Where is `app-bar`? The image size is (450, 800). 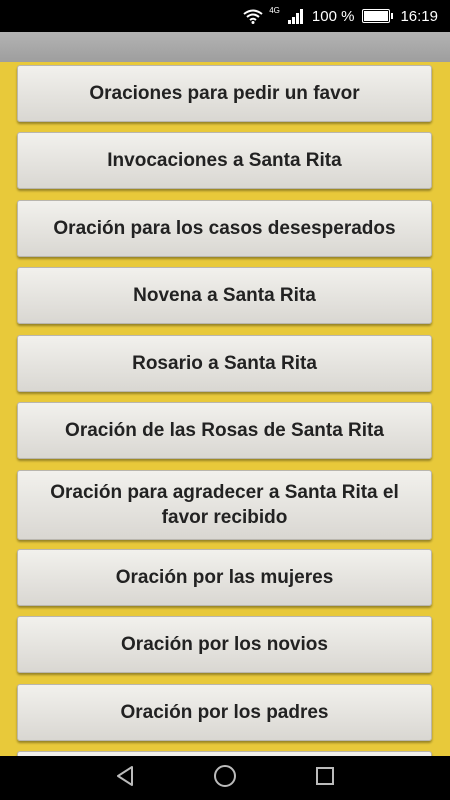 app-bar is located at coordinates (225, 47).